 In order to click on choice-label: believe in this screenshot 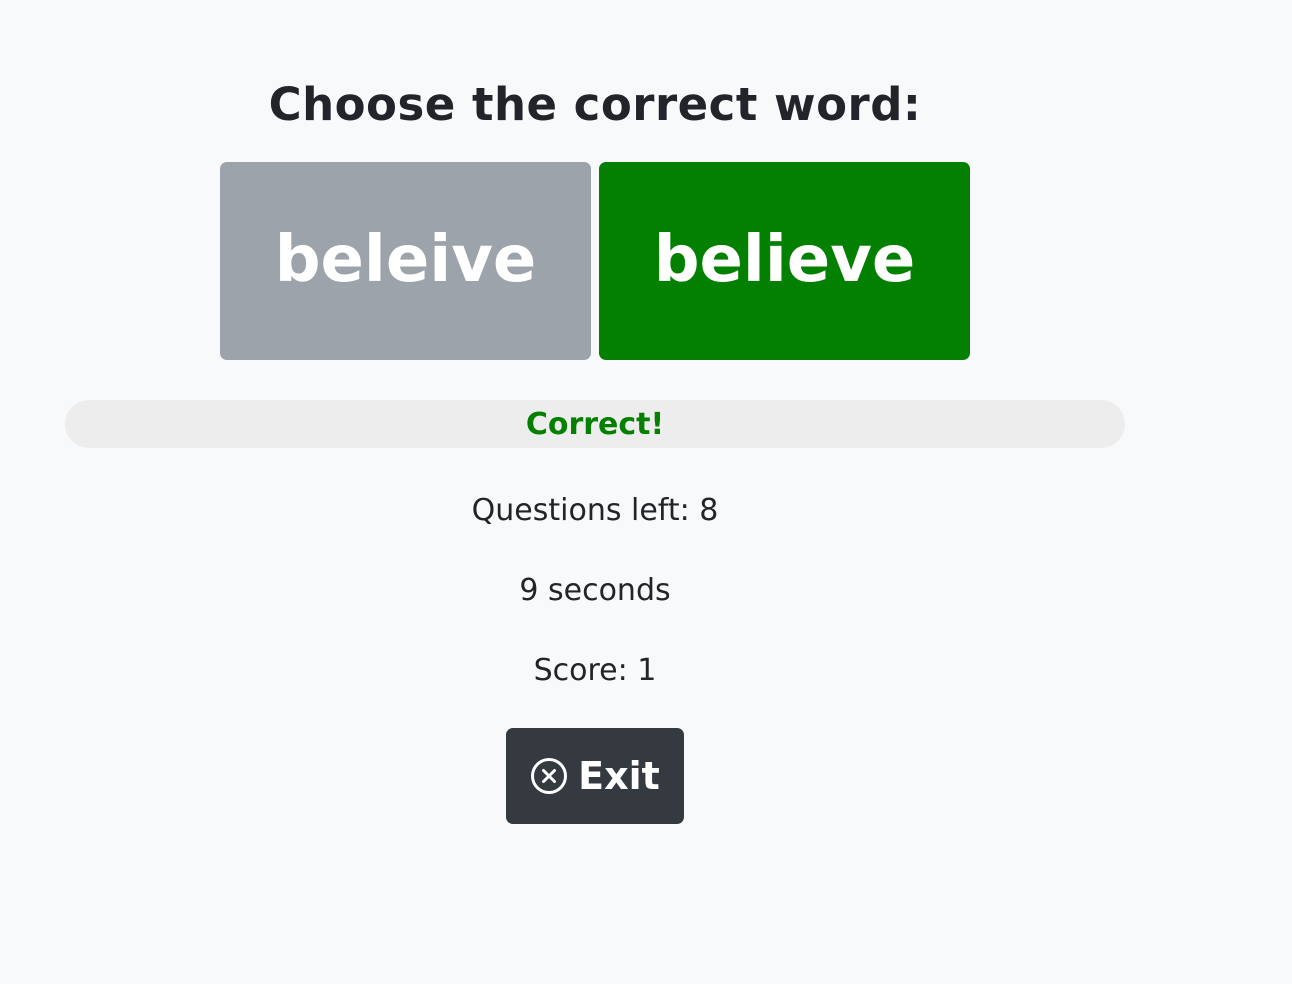, I will do `click(784, 260)`.